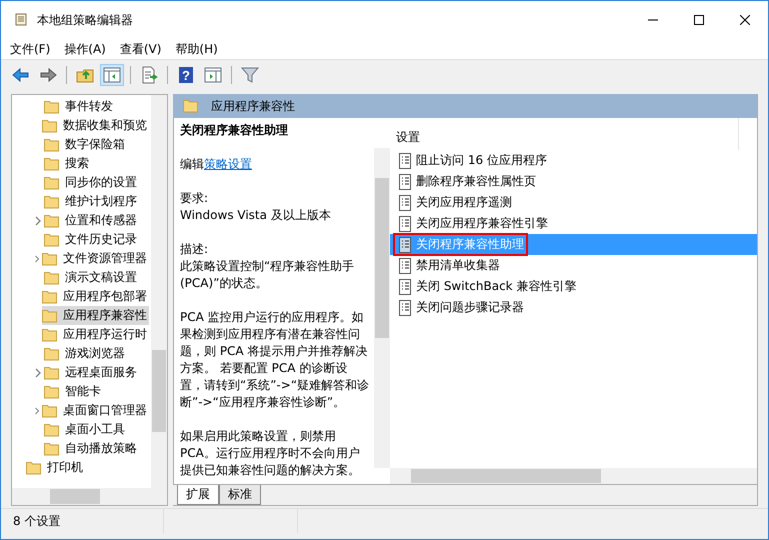 The height and width of the screenshot is (540, 769). Describe the element at coordinates (195, 198) in the screenshot. I see `requirements-label: 要求:` at that location.